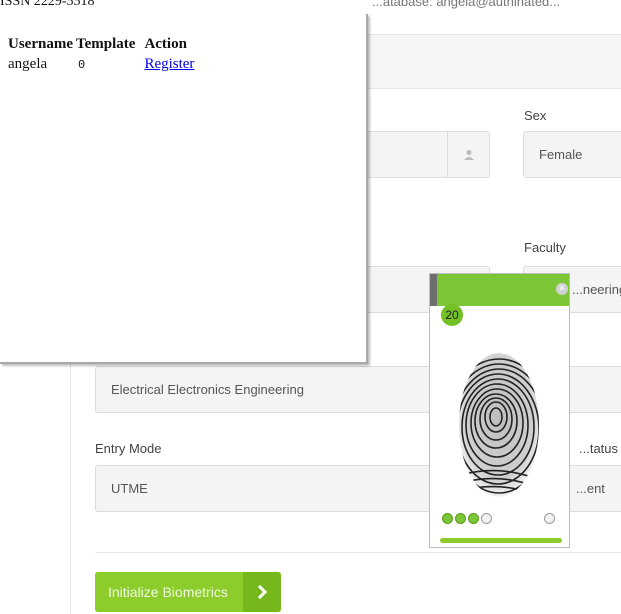  I want to click on table-header-row: Username Template Action, so click(102, 44).